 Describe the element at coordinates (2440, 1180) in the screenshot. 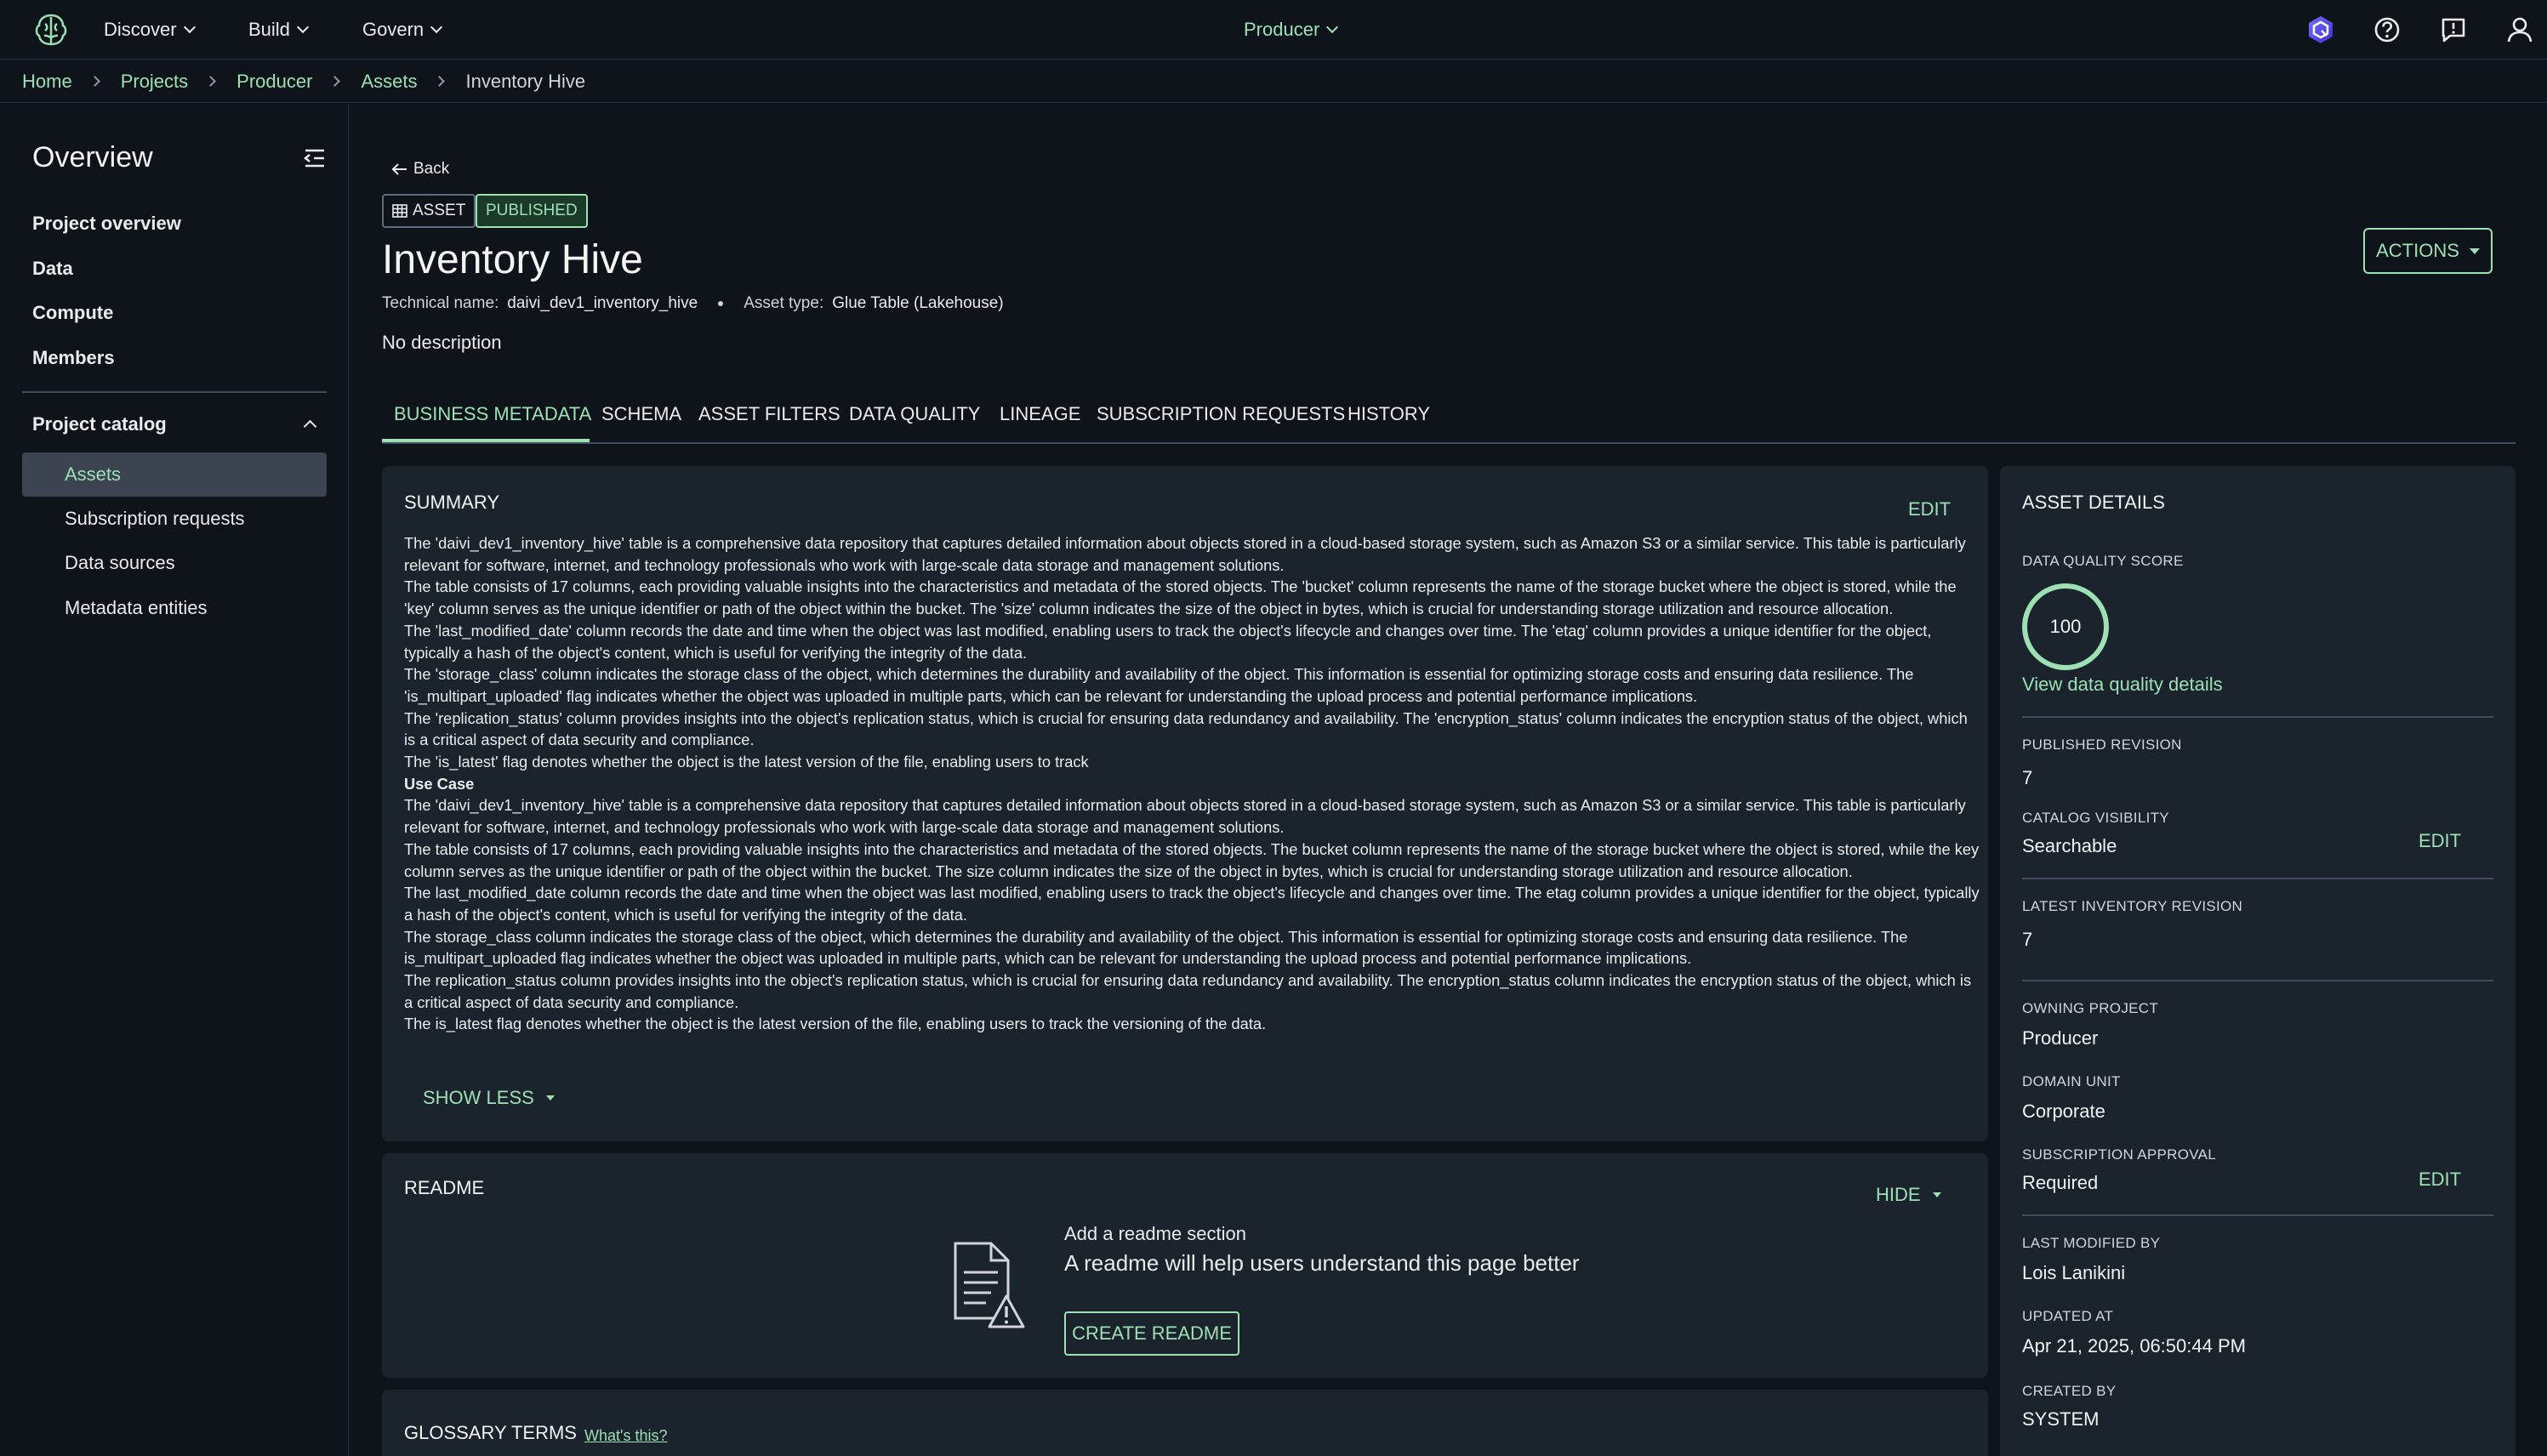

I see `subscription-approval-edit-button: EDIT` at that location.